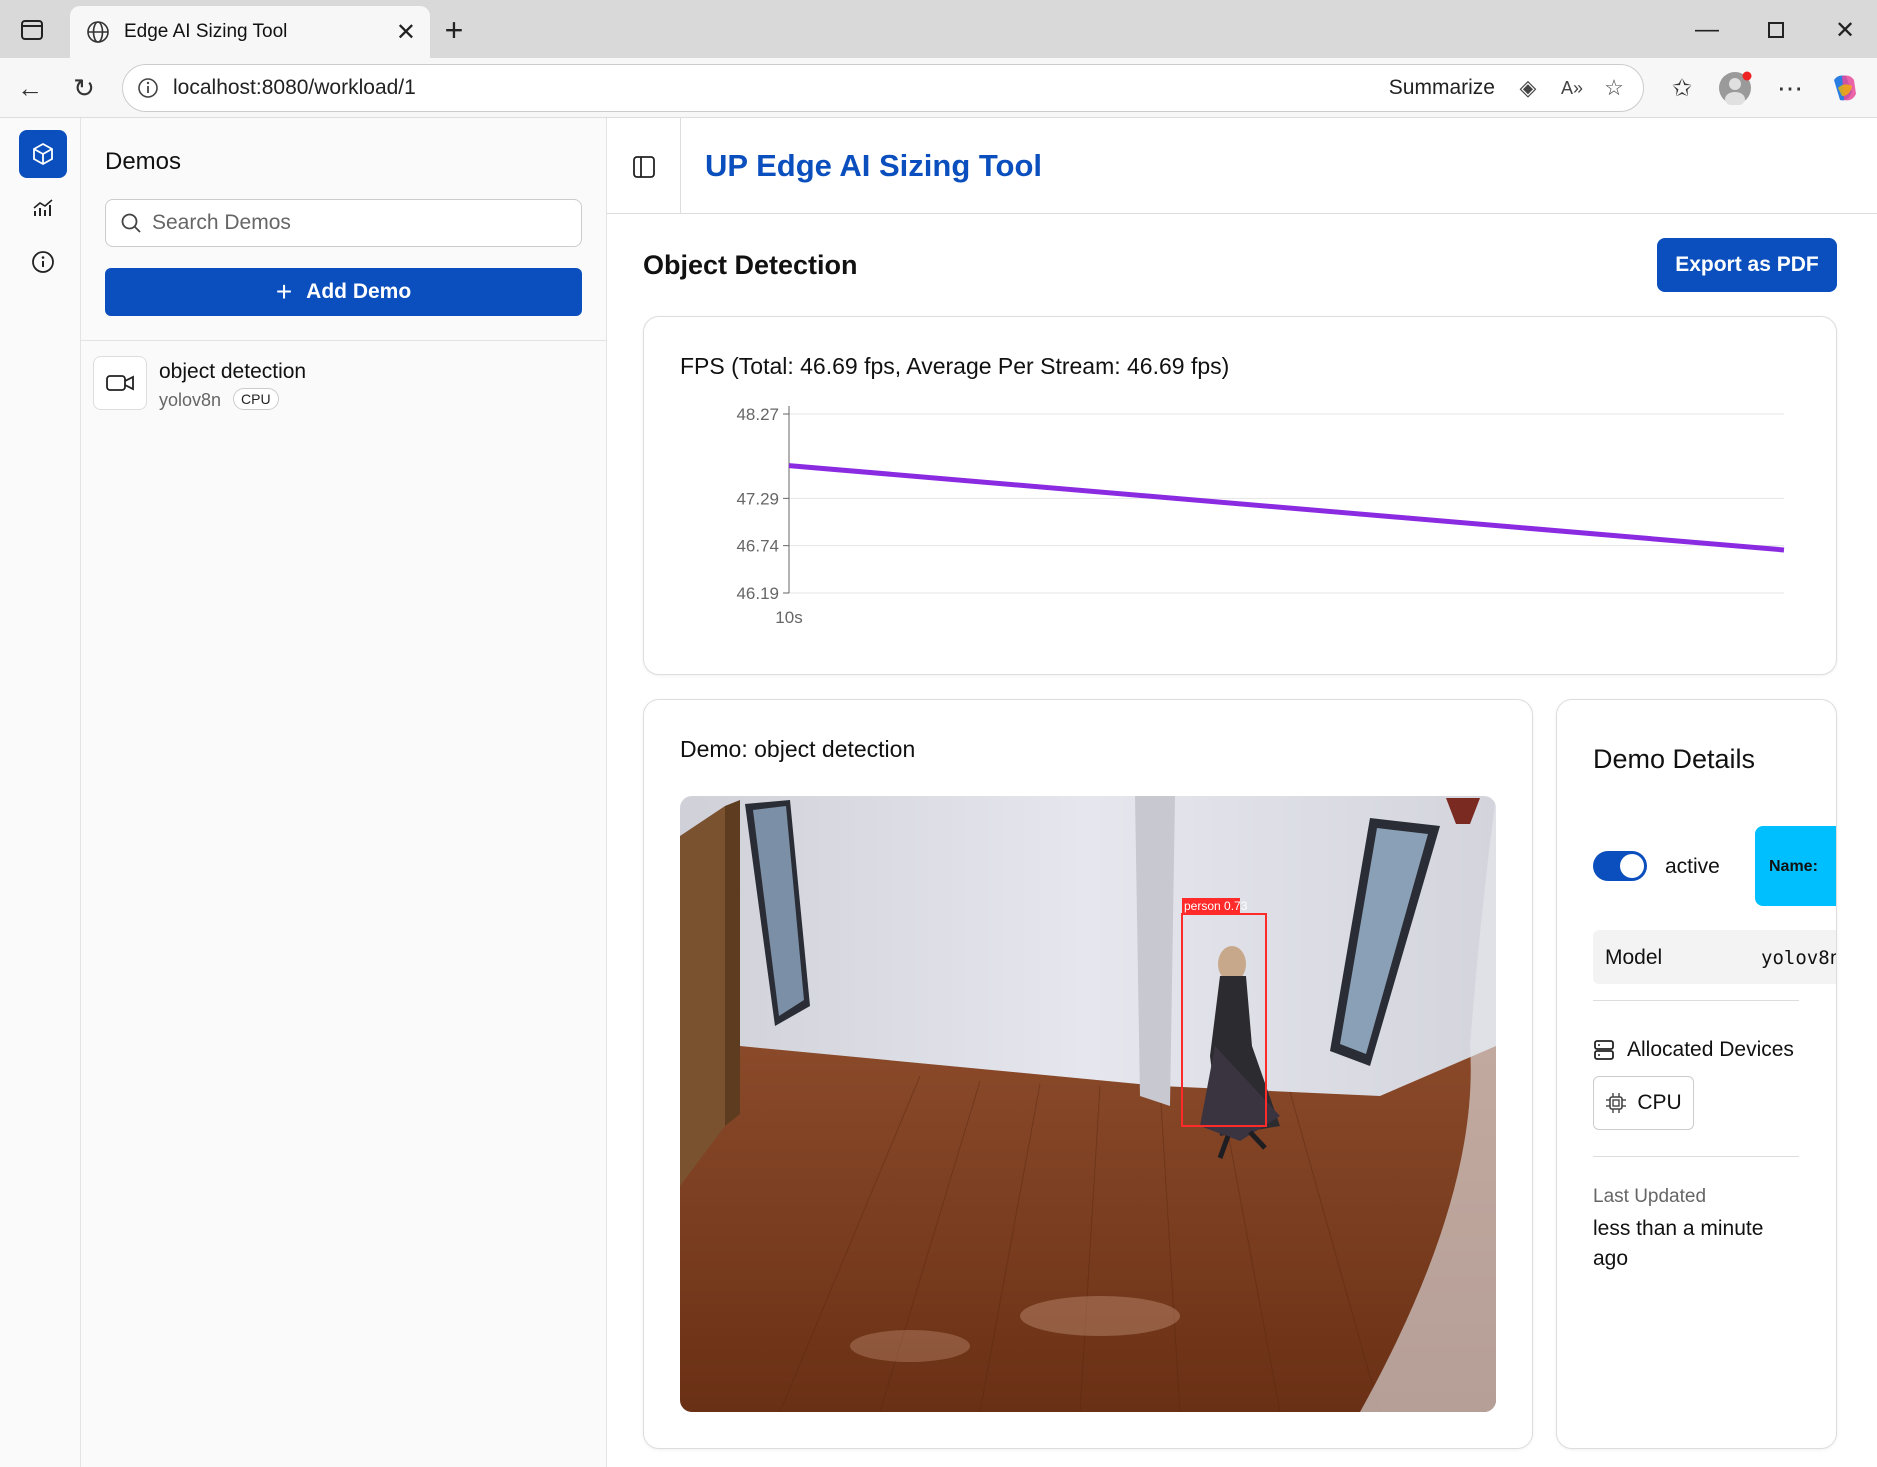 The width and height of the screenshot is (1877, 1467). I want to click on allocated-devices-heading: Allocated Devices, so click(1693, 1050).